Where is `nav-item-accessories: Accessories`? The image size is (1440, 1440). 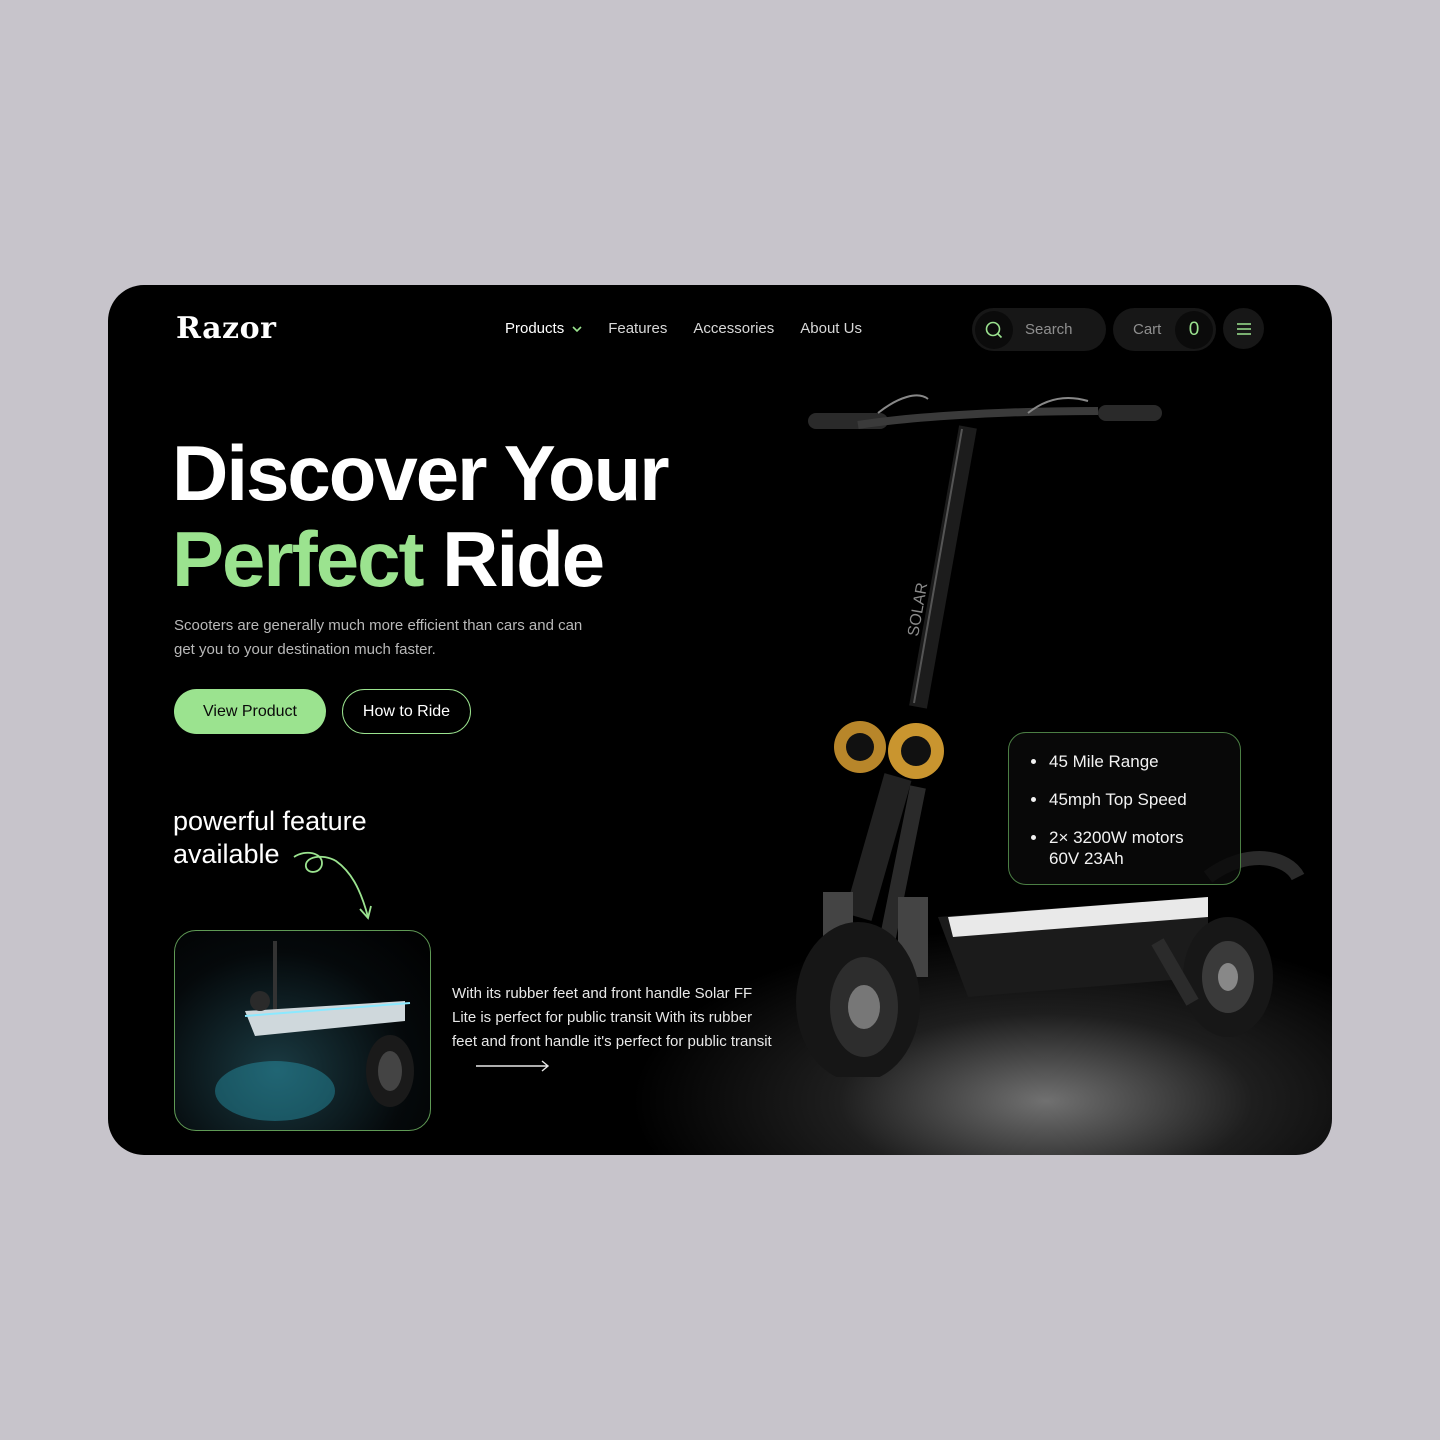
nav-item-accessories: Accessories is located at coordinates (733, 328).